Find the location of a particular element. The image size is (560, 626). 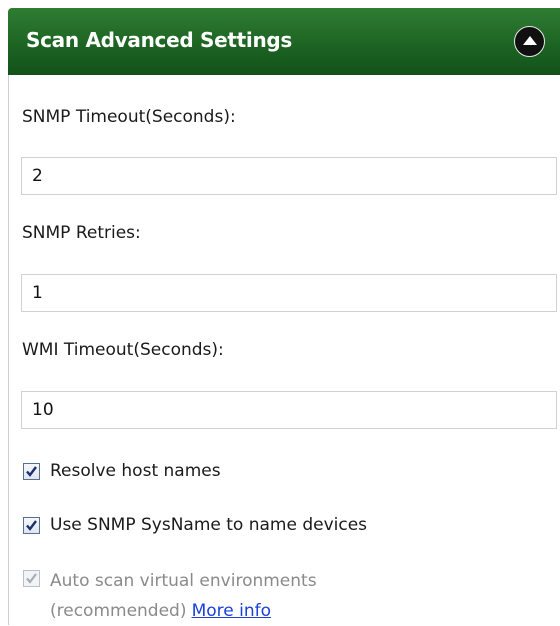

resolve-host-names-checkbox is located at coordinates (31, 471).